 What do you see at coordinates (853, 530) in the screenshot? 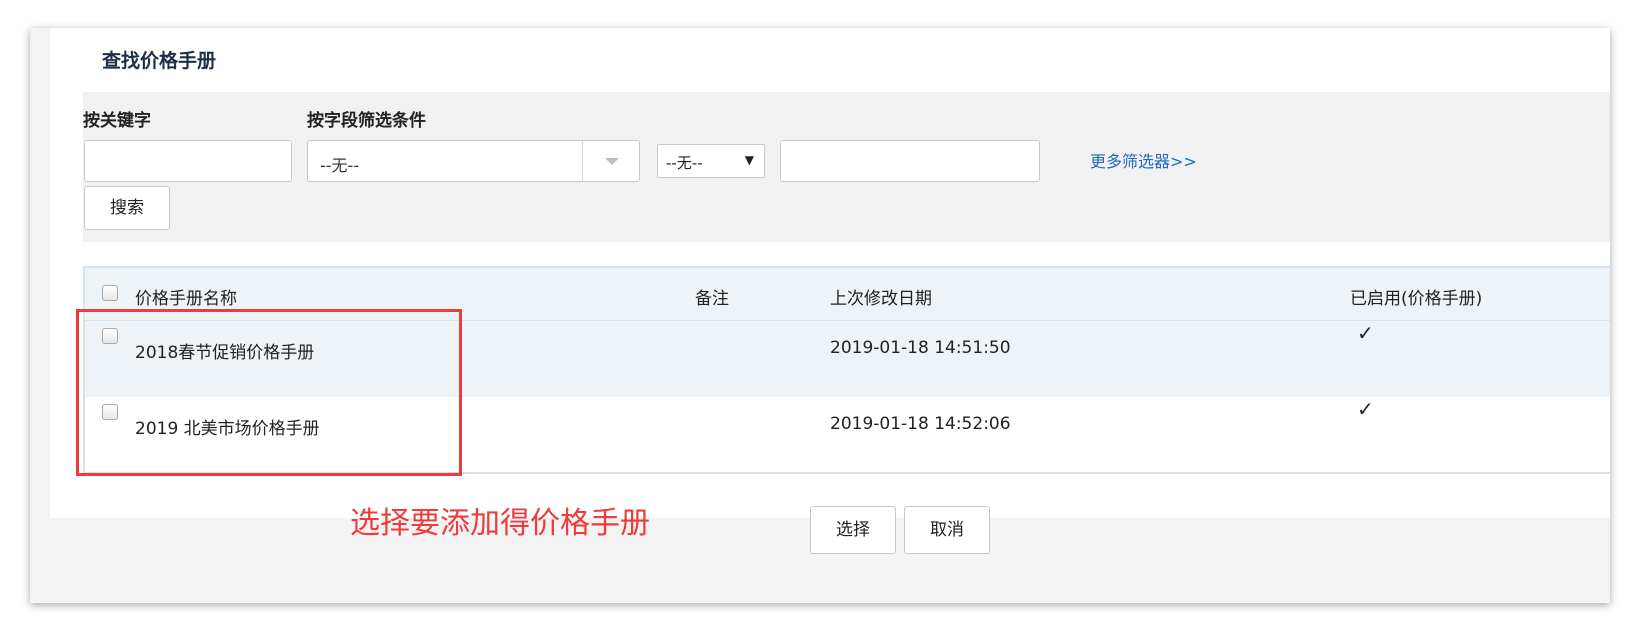
I see `select-button: 选择` at bounding box center [853, 530].